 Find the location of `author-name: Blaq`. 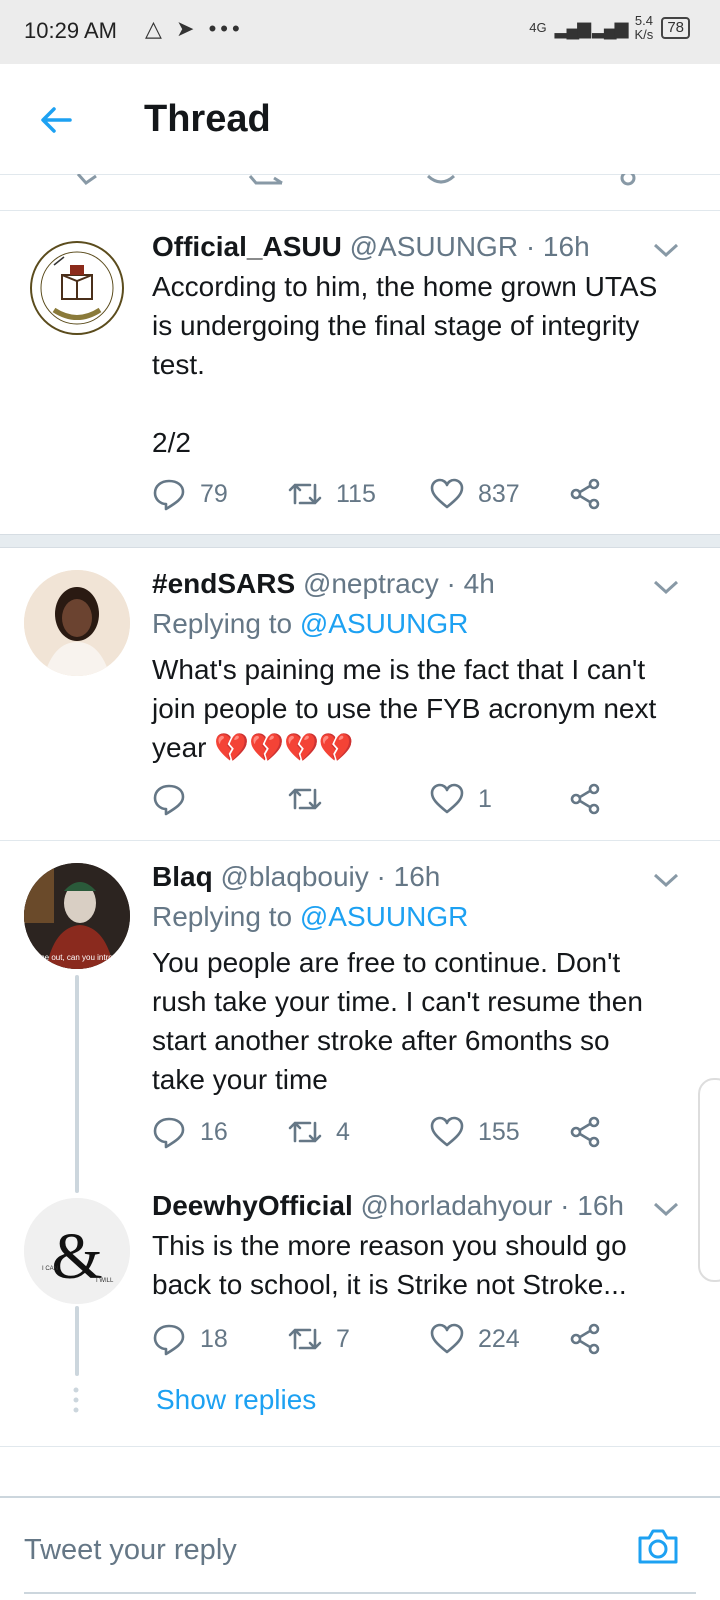

author-name: Blaq is located at coordinates (182, 876).